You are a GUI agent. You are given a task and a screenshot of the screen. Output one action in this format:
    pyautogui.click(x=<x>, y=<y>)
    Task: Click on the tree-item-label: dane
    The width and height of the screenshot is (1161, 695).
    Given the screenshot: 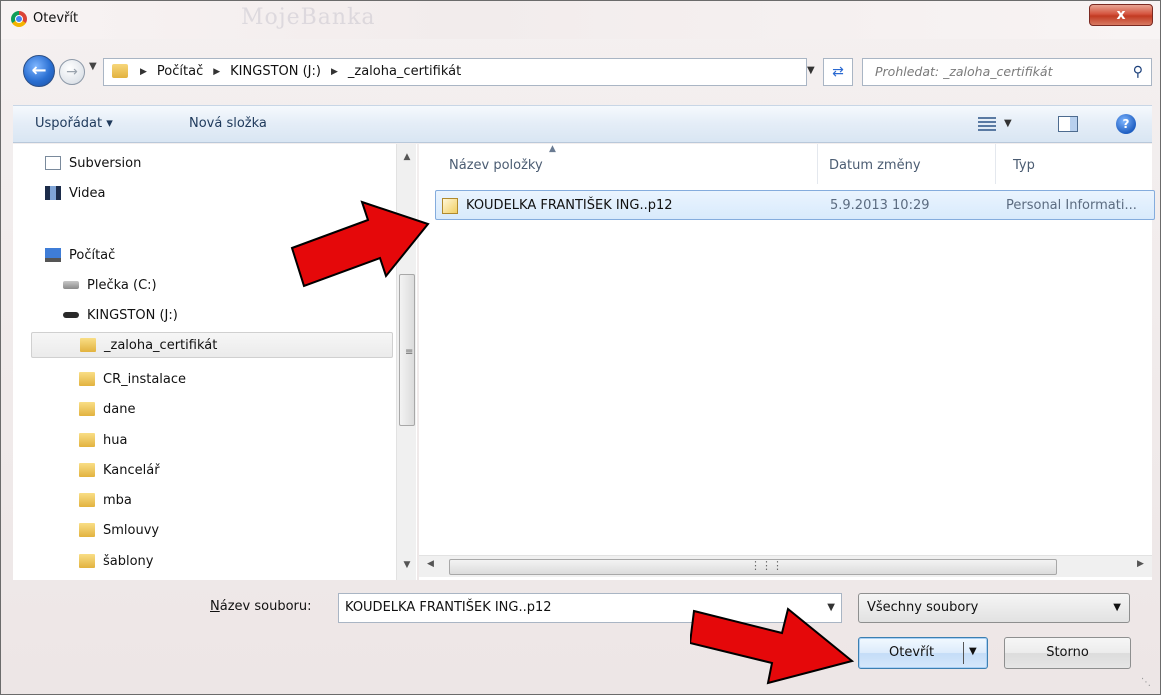 What is the action you would take?
    pyautogui.click(x=119, y=409)
    